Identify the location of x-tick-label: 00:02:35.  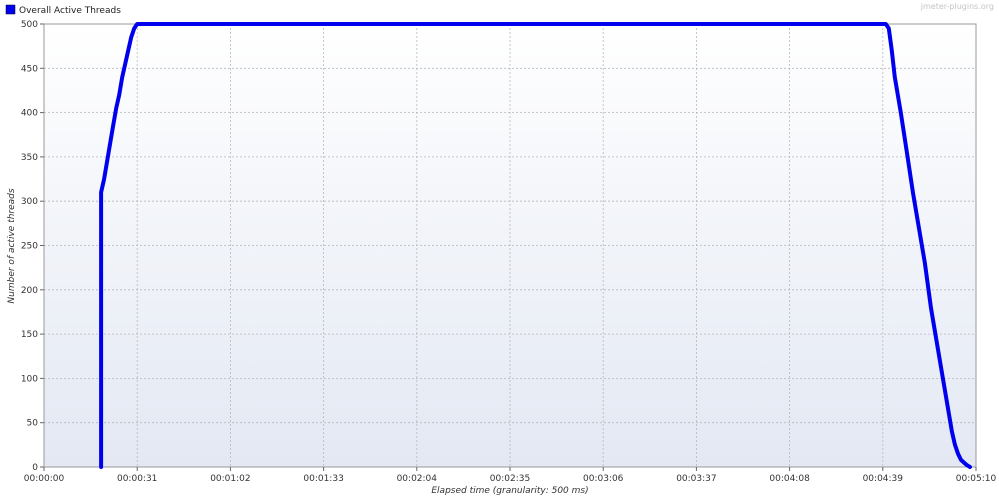
(510, 479).